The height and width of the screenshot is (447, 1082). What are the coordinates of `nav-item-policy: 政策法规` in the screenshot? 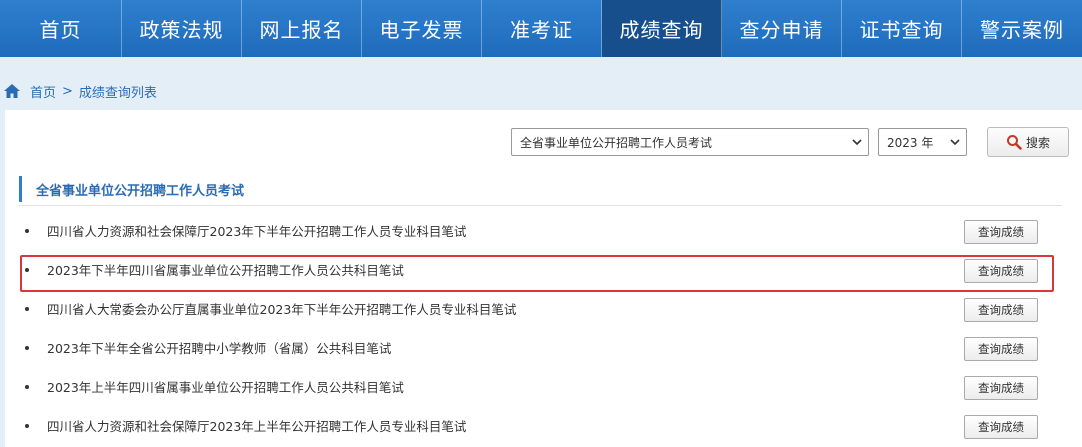 It's located at (182, 28).